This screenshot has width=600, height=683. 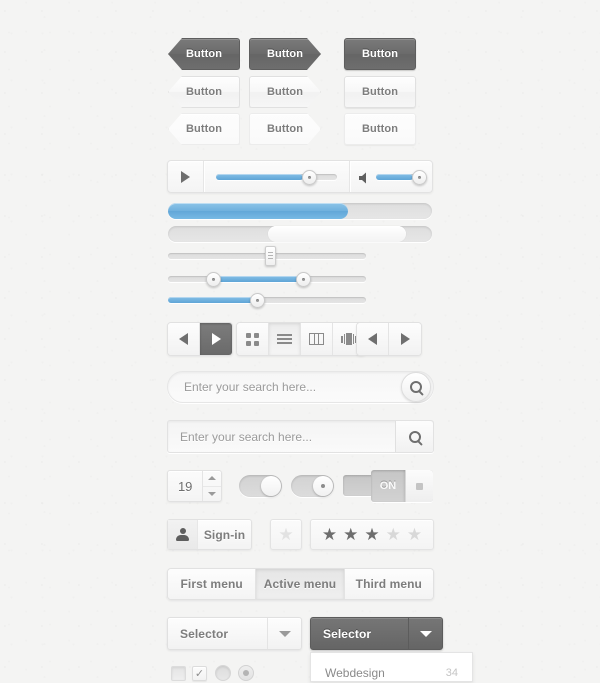 I want to click on radio-selected, so click(x=246, y=673).